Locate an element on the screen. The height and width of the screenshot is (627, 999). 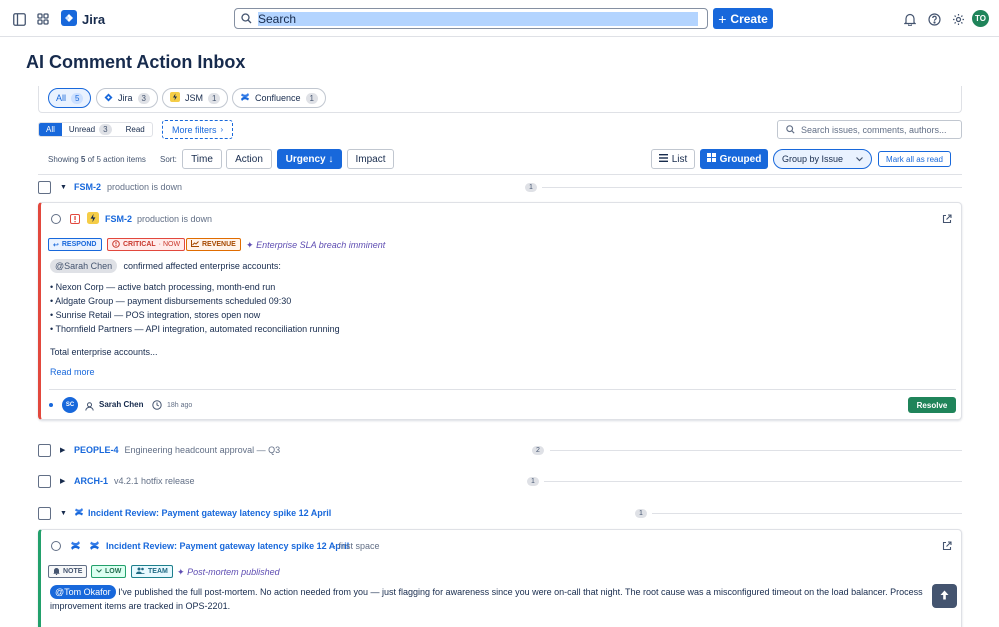
source-filter-confluence: Confluence 1 is located at coordinates (279, 98).